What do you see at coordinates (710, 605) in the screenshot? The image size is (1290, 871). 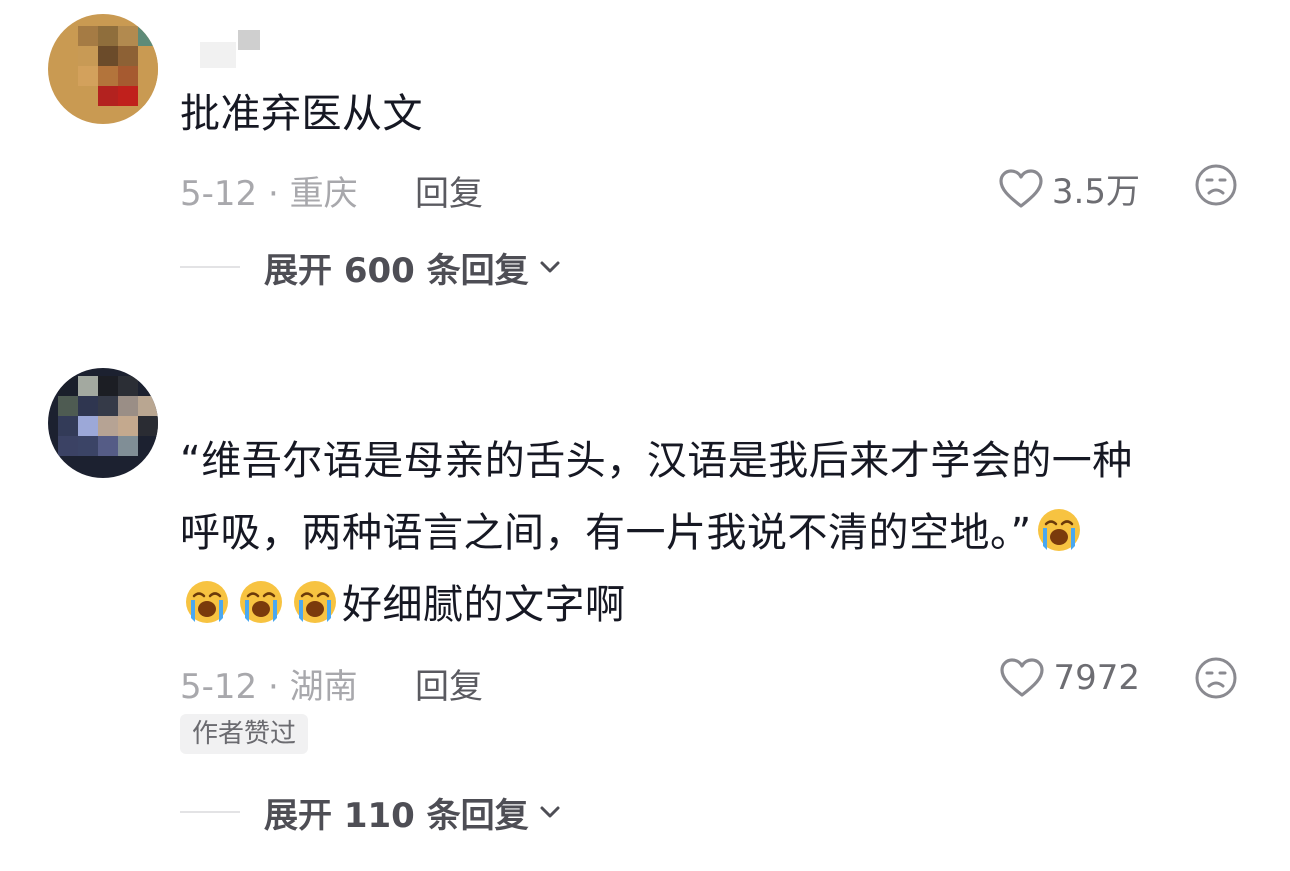 I see `comment-text-line: 好细腻的文字啊` at bounding box center [710, 605].